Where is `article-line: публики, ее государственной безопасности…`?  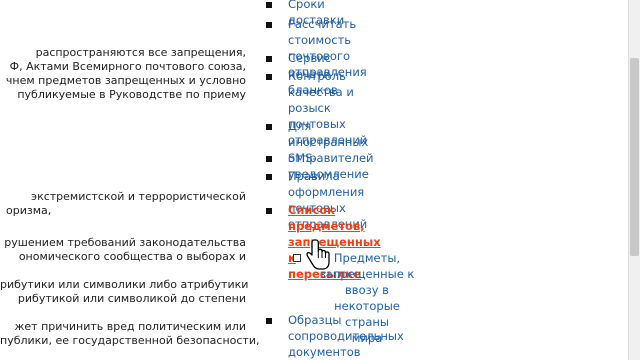 article-line: публики, ее государственной безопасности… is located at coordinates (130, 340).